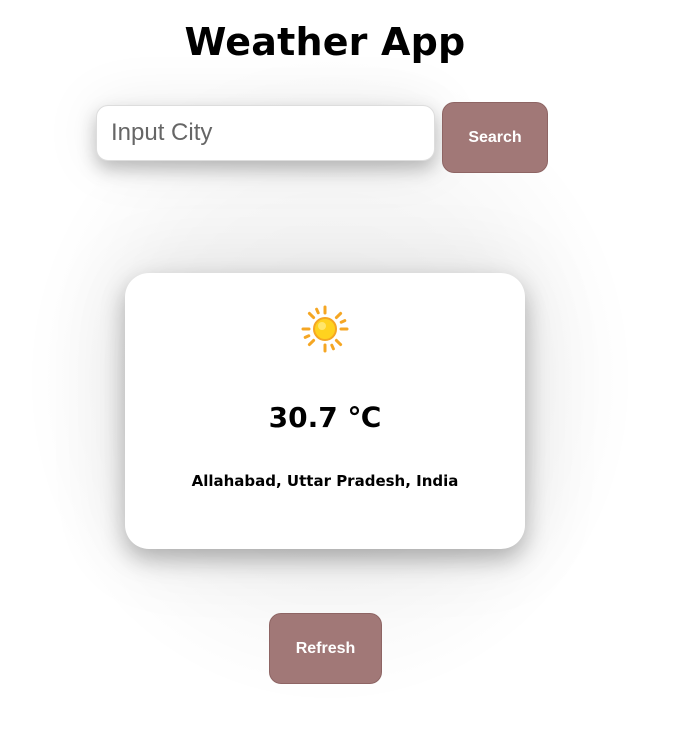 This screenshot has width=674, height=750. Describe the element at coordinates (265, 133) in the screenshot. I see `city-search-input` at that location.